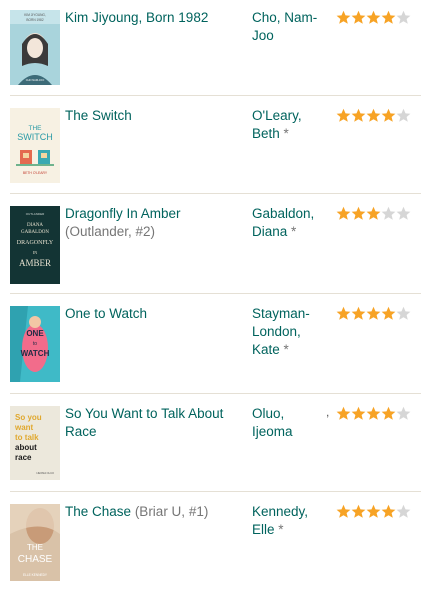 The image size is (439, 589). What do you see at coordinates (35, 252) in the screenshot?
I see `svg-text: IN` at bounding box center [35, 252].